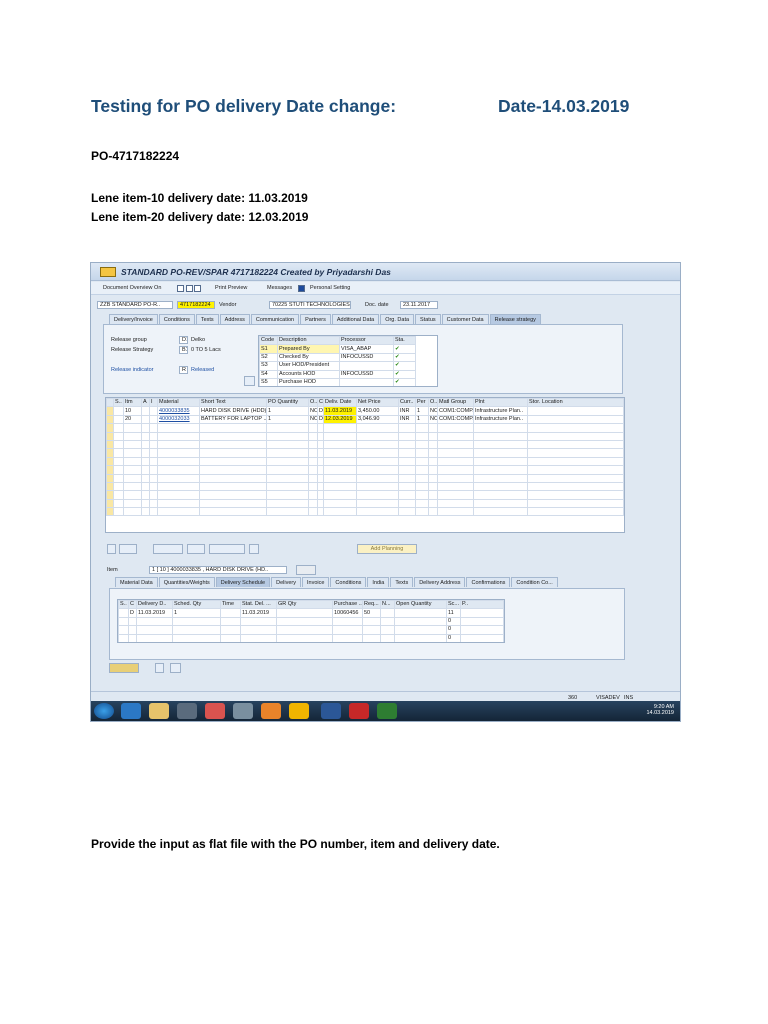 The height and width of the screenshot is (1024, 768). I want to click on column-header: Plnt, so click(500, 403).